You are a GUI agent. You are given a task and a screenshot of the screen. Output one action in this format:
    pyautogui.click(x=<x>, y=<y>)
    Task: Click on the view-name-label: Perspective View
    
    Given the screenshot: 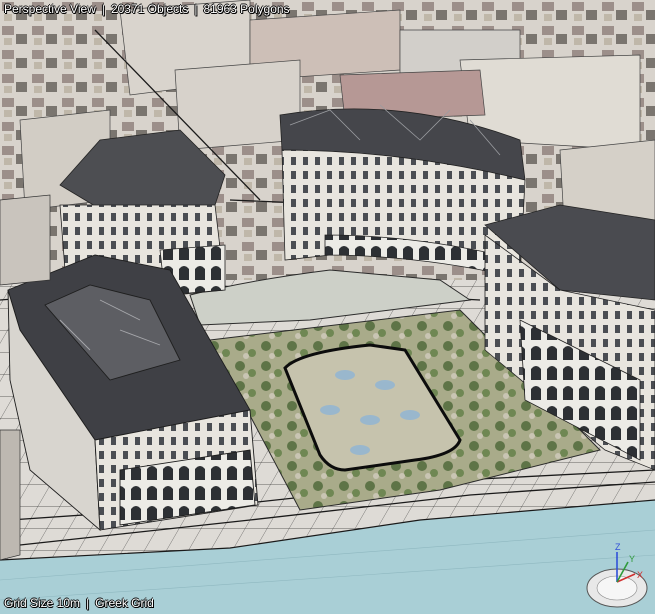 What is the action you would take?
    pyautogui.click(x=50, y=11)
    